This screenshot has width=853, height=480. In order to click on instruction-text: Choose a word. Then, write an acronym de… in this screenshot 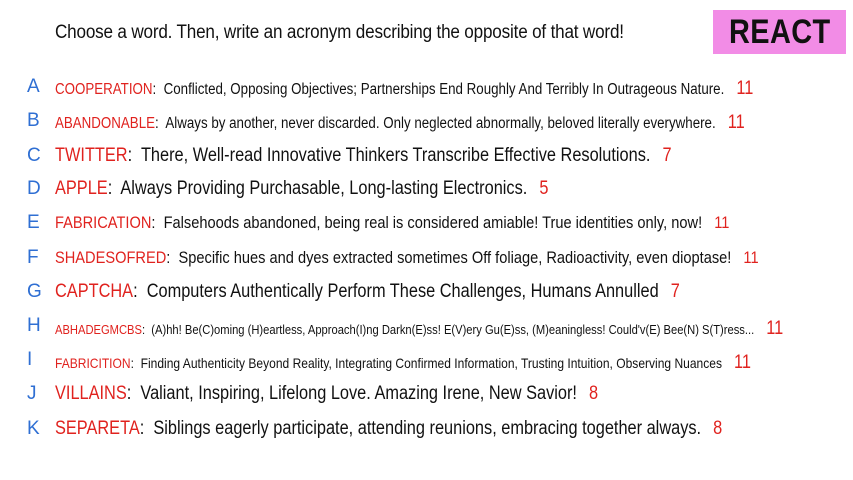, I will do `click(339, 32)`.